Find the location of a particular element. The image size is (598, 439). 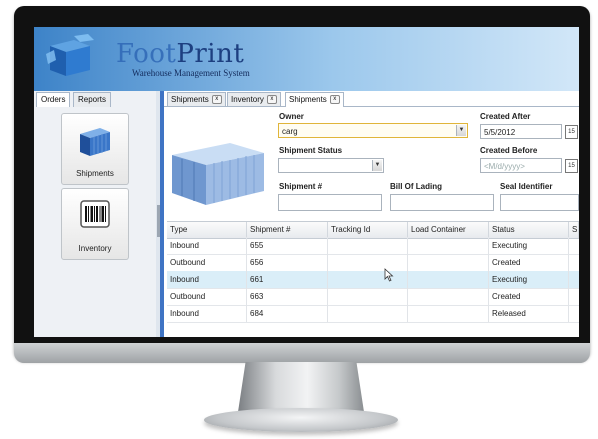

column-header-shipment-number: Shipment # is located at coordinates (287, 230).